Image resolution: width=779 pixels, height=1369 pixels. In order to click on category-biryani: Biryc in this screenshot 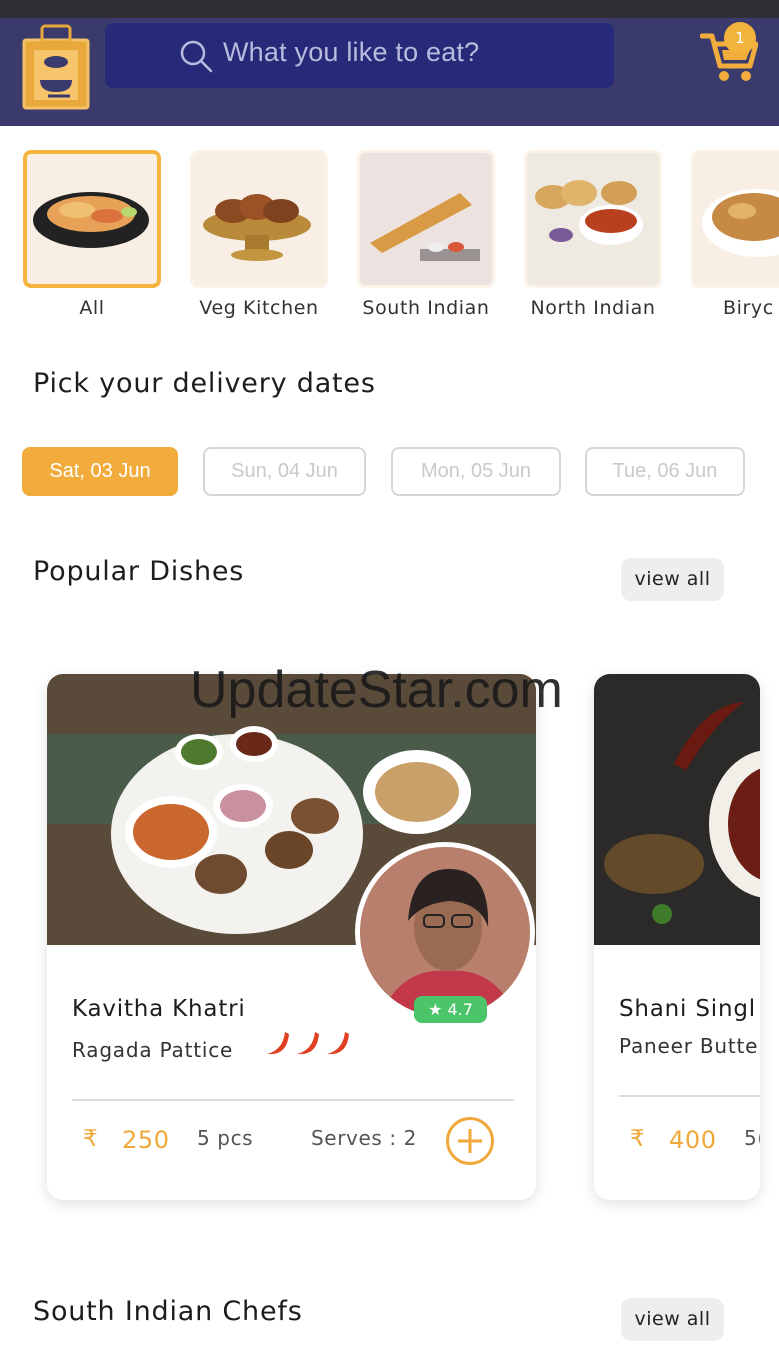, I will do `click(735, 234)`.